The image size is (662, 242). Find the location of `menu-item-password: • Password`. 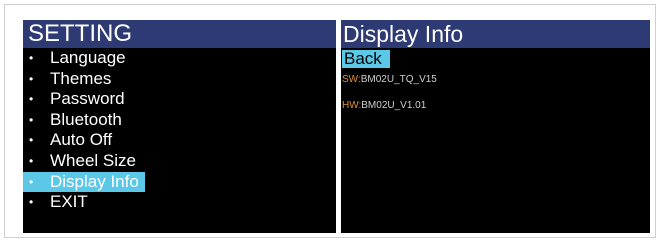

menu-item-password: • Password is located at coordinates (179, 99).